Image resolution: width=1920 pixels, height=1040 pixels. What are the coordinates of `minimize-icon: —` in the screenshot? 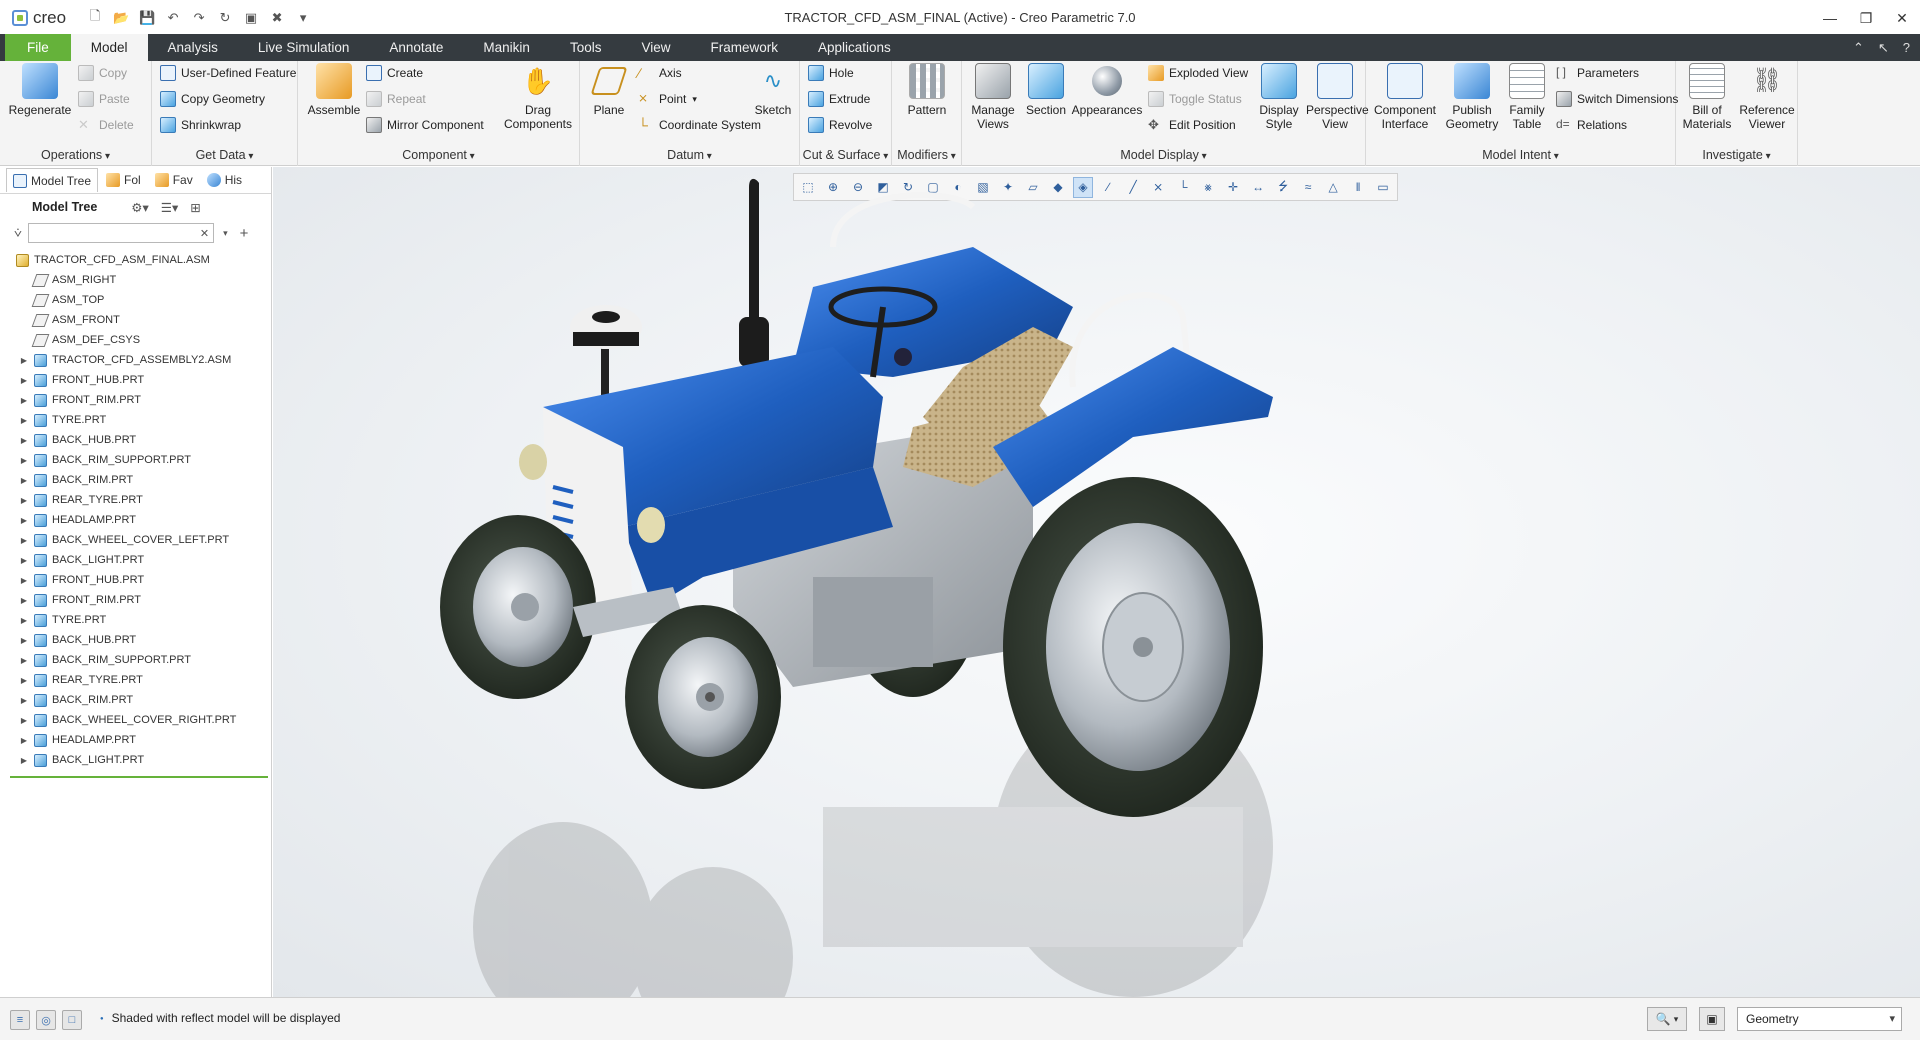 It's located at (1830, 18).